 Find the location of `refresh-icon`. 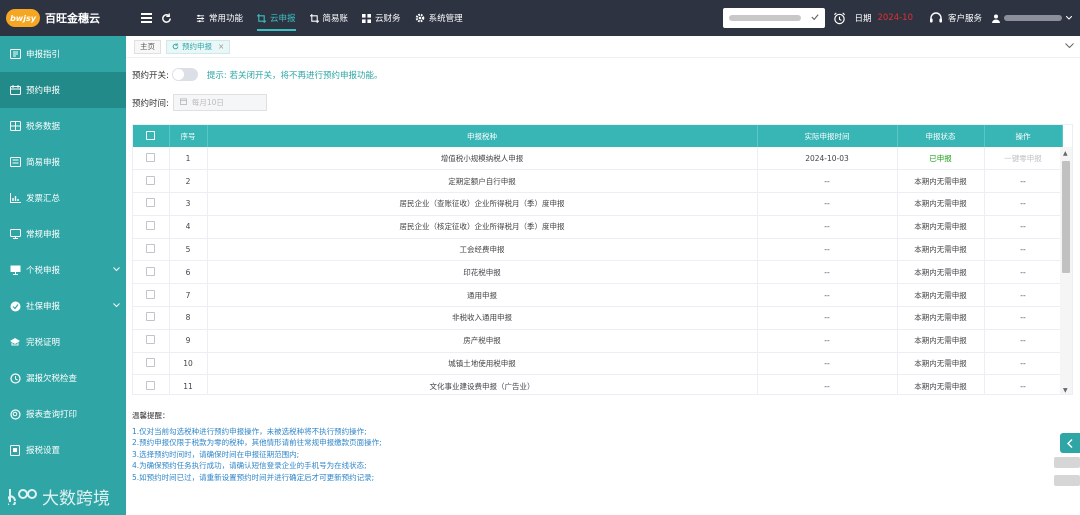

refresh-icon is located at coordinates (166, 18).